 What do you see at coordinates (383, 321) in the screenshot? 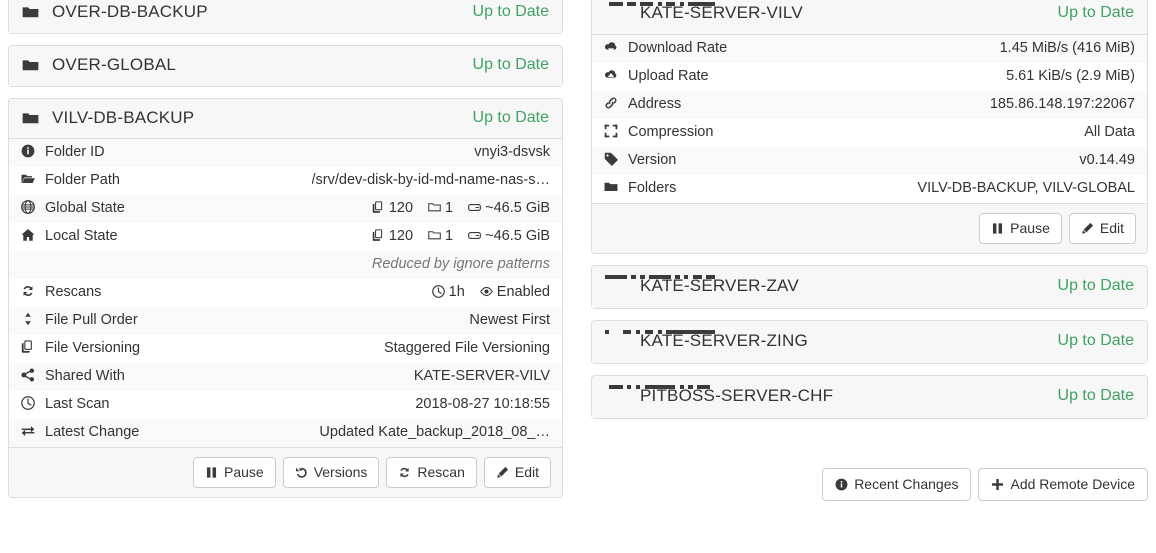
I see `detail-value: Newest First` at bounding box center [383, 321].